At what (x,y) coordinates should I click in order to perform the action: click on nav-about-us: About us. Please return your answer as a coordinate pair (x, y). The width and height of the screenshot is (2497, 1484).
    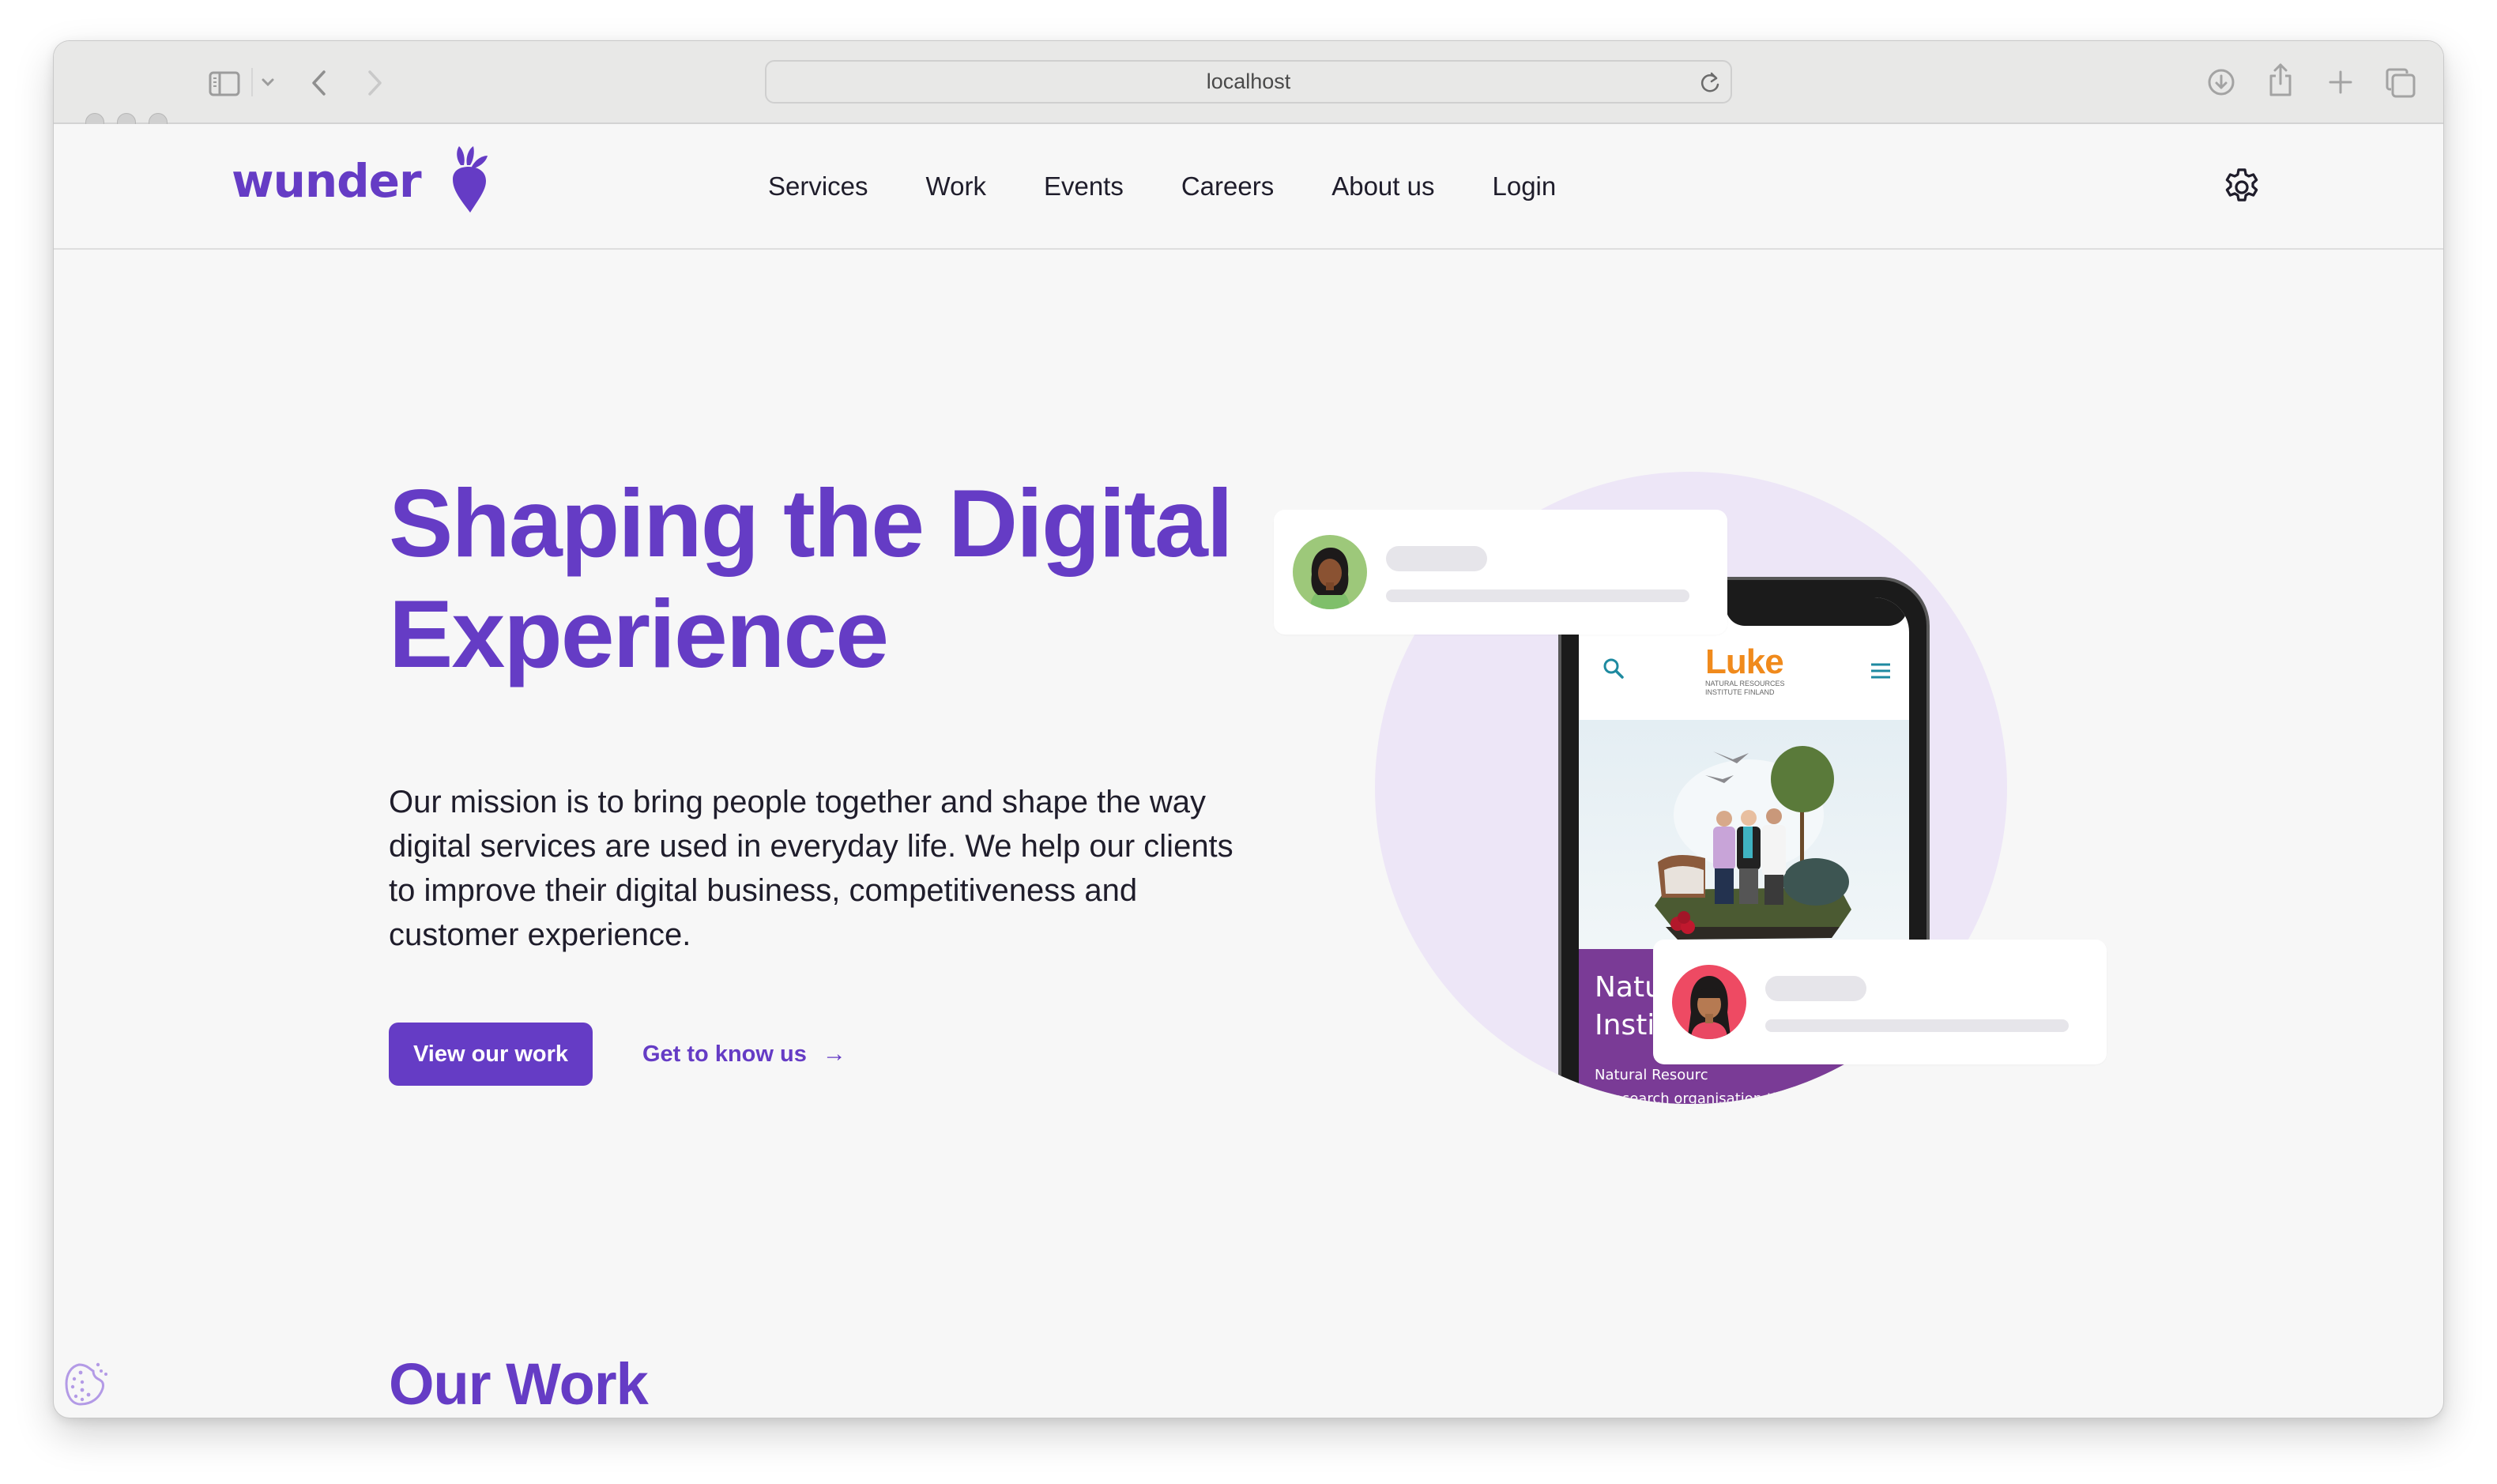
    Looking at the image, I should click on (1382, 186).